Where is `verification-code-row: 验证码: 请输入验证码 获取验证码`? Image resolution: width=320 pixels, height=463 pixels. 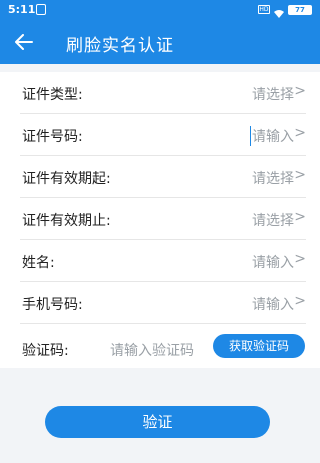
verification-code-row: 验证码: 请输入验证码 获取验证码 is located at coordinates (163, 351).